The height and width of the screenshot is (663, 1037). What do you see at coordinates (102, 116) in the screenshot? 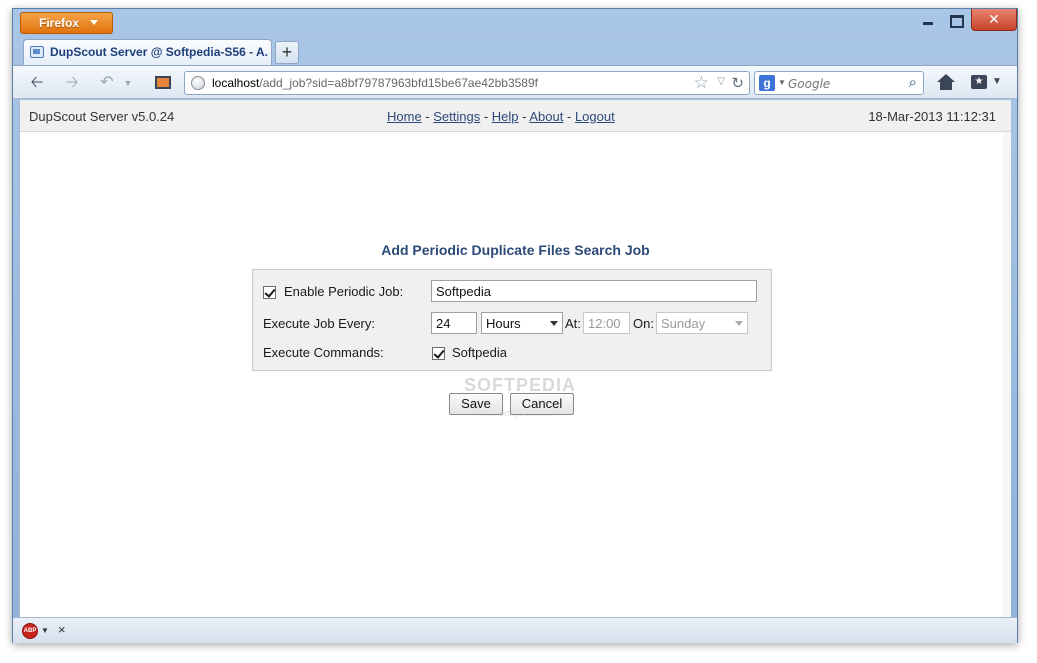
I see `app-name: DupScout Server v5.0.24` at bounding box center [102, 116].